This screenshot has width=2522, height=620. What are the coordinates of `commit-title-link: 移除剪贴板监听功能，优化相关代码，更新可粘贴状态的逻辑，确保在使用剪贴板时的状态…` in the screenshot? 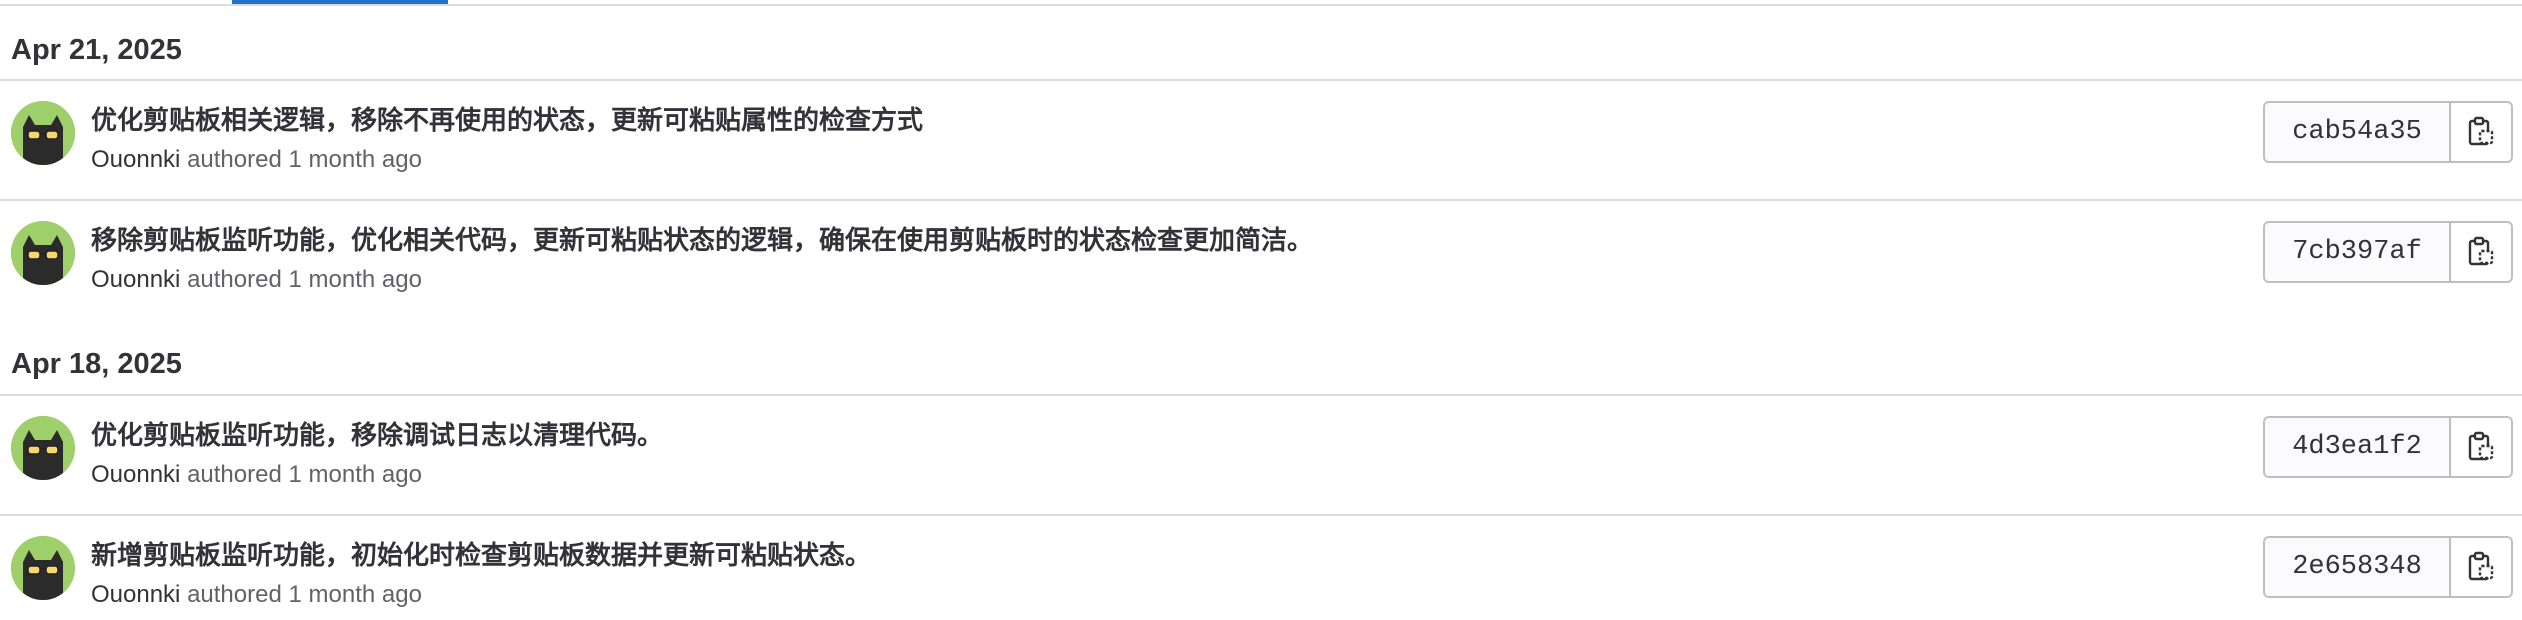 It's located at (702, 240).